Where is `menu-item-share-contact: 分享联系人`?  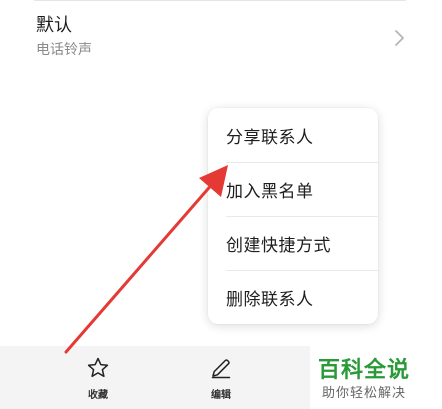
menu-item-share-contact: 分享联系人 is located at coordinates (293, 135).